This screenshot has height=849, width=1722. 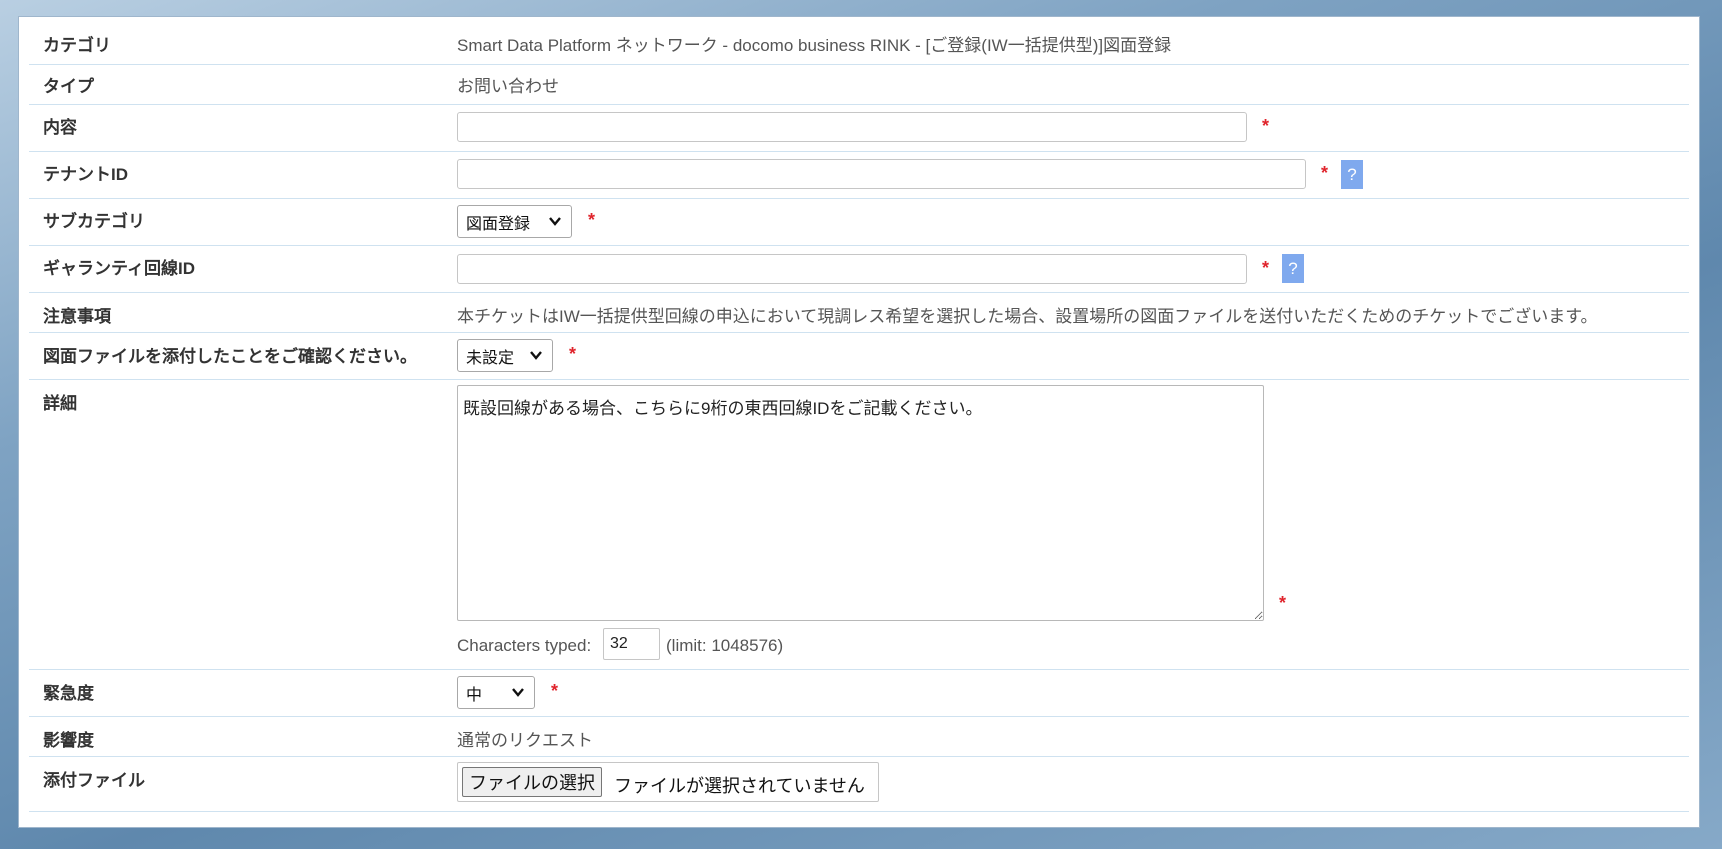 I want to click on file-status-text: ファイルが選択されていません, so click(x=739, y=786).